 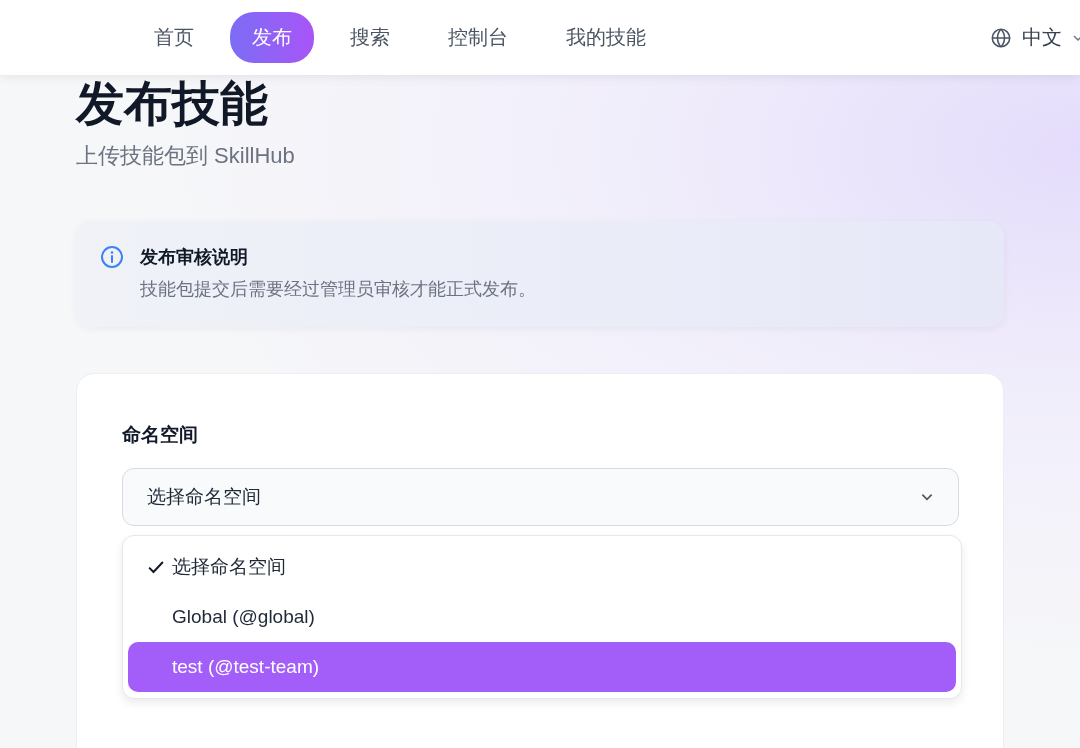 I want to click on nav-tab: 首页, so click(x=174, y=37).